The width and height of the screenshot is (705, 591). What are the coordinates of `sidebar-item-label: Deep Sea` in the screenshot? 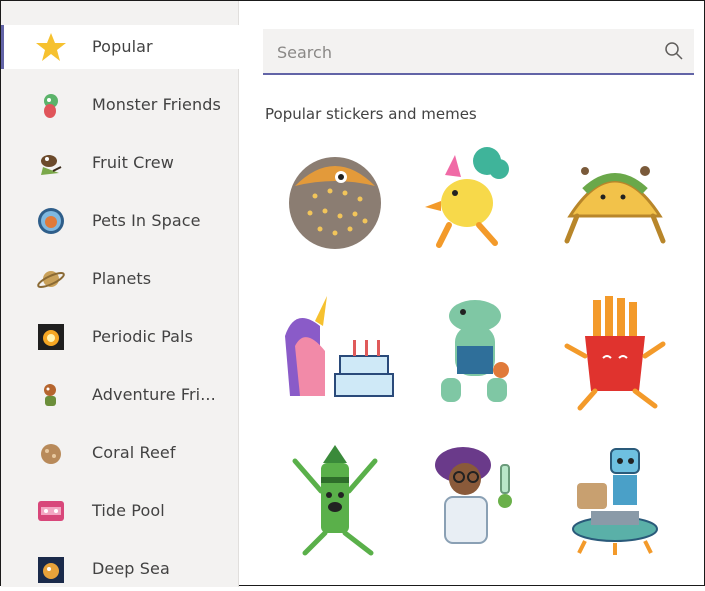 It's located at (131, 568).